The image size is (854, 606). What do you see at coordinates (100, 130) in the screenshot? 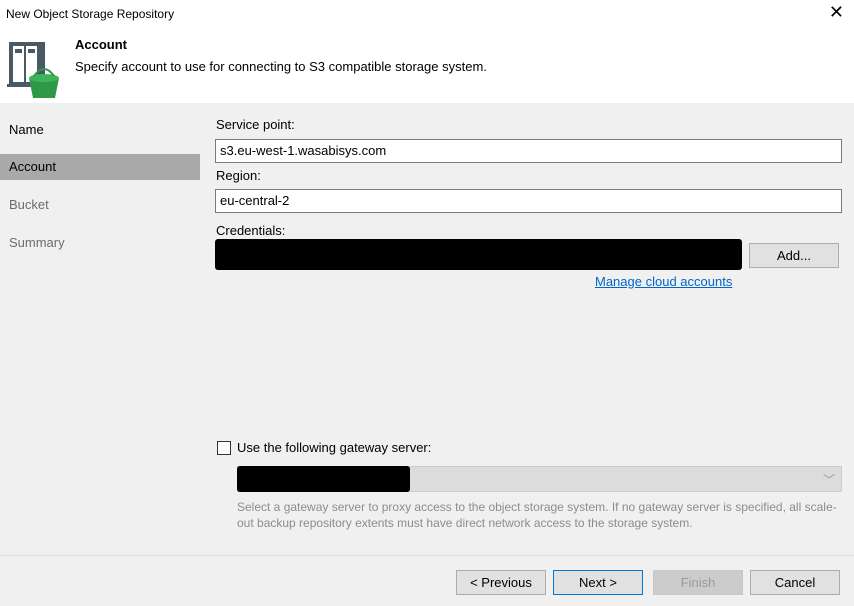
I see `step-name: Name` at bounding box center [100, 130].